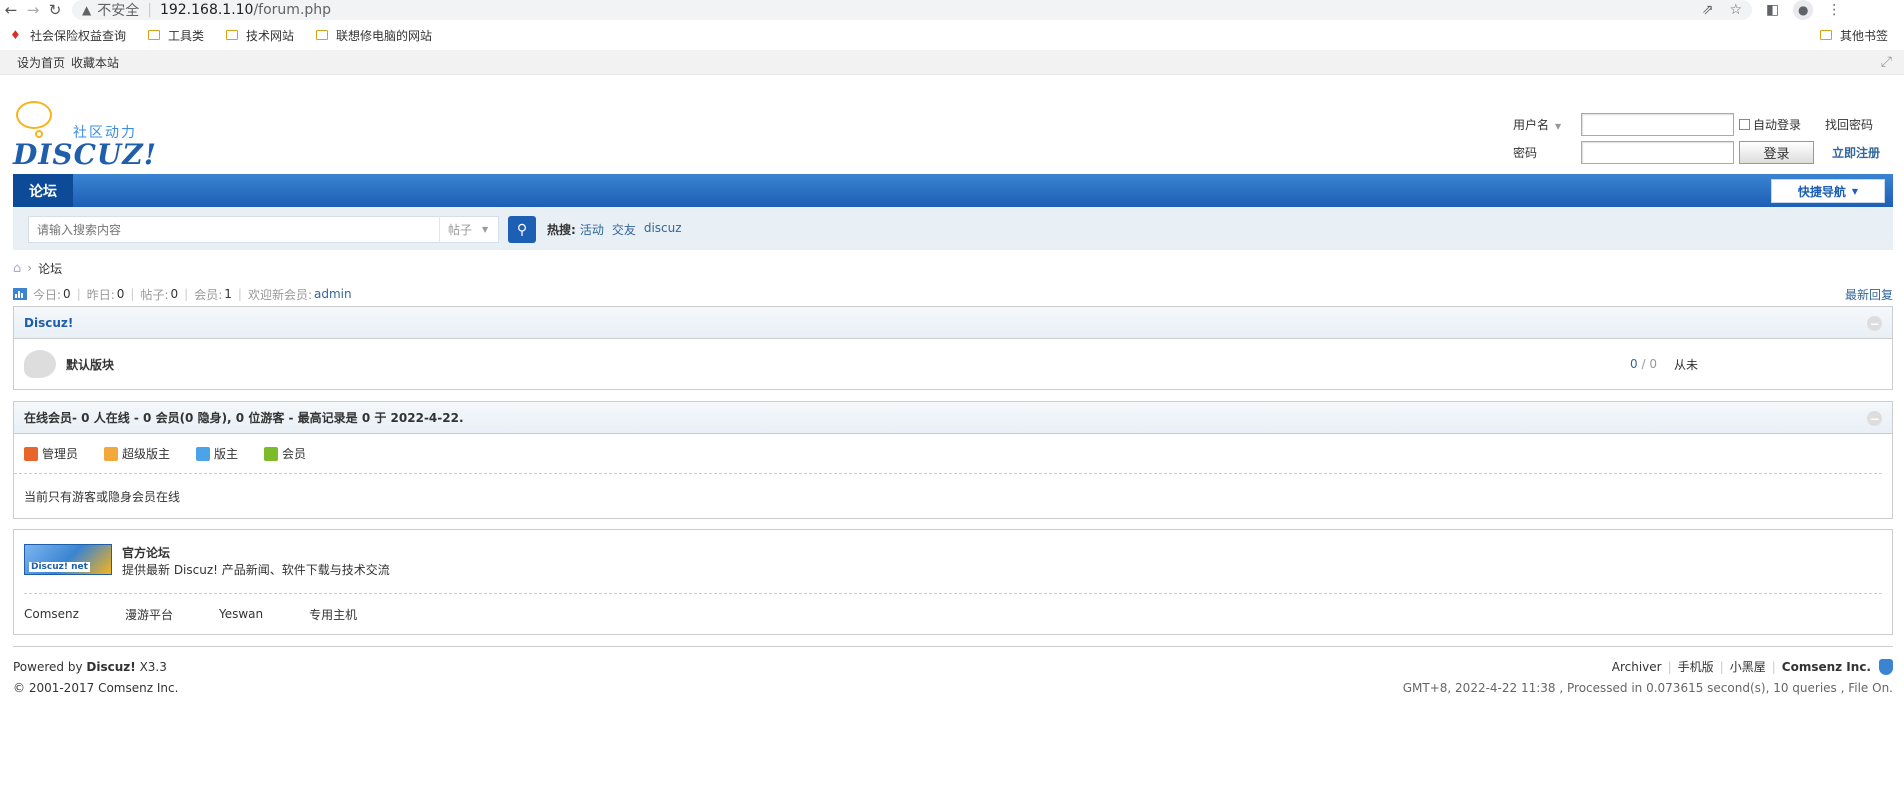  I want to click on official-forum-link: 官方论坛, so click(146, 552).